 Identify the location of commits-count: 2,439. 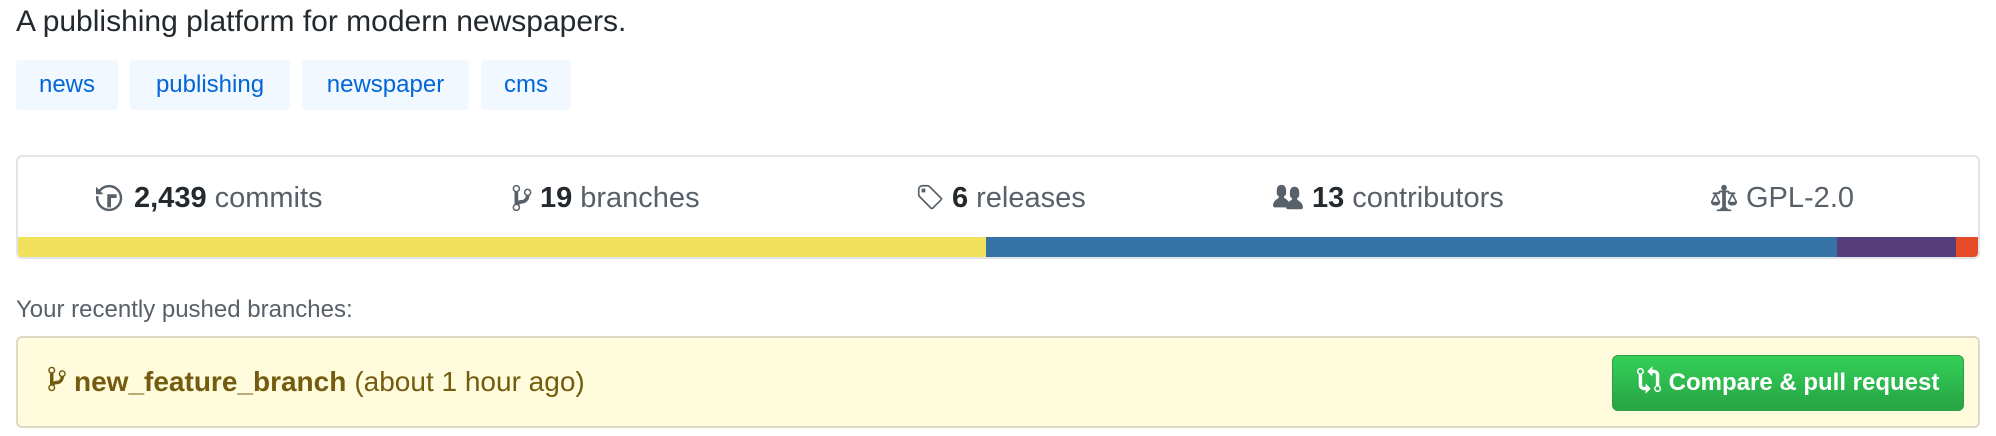
(170, 197).